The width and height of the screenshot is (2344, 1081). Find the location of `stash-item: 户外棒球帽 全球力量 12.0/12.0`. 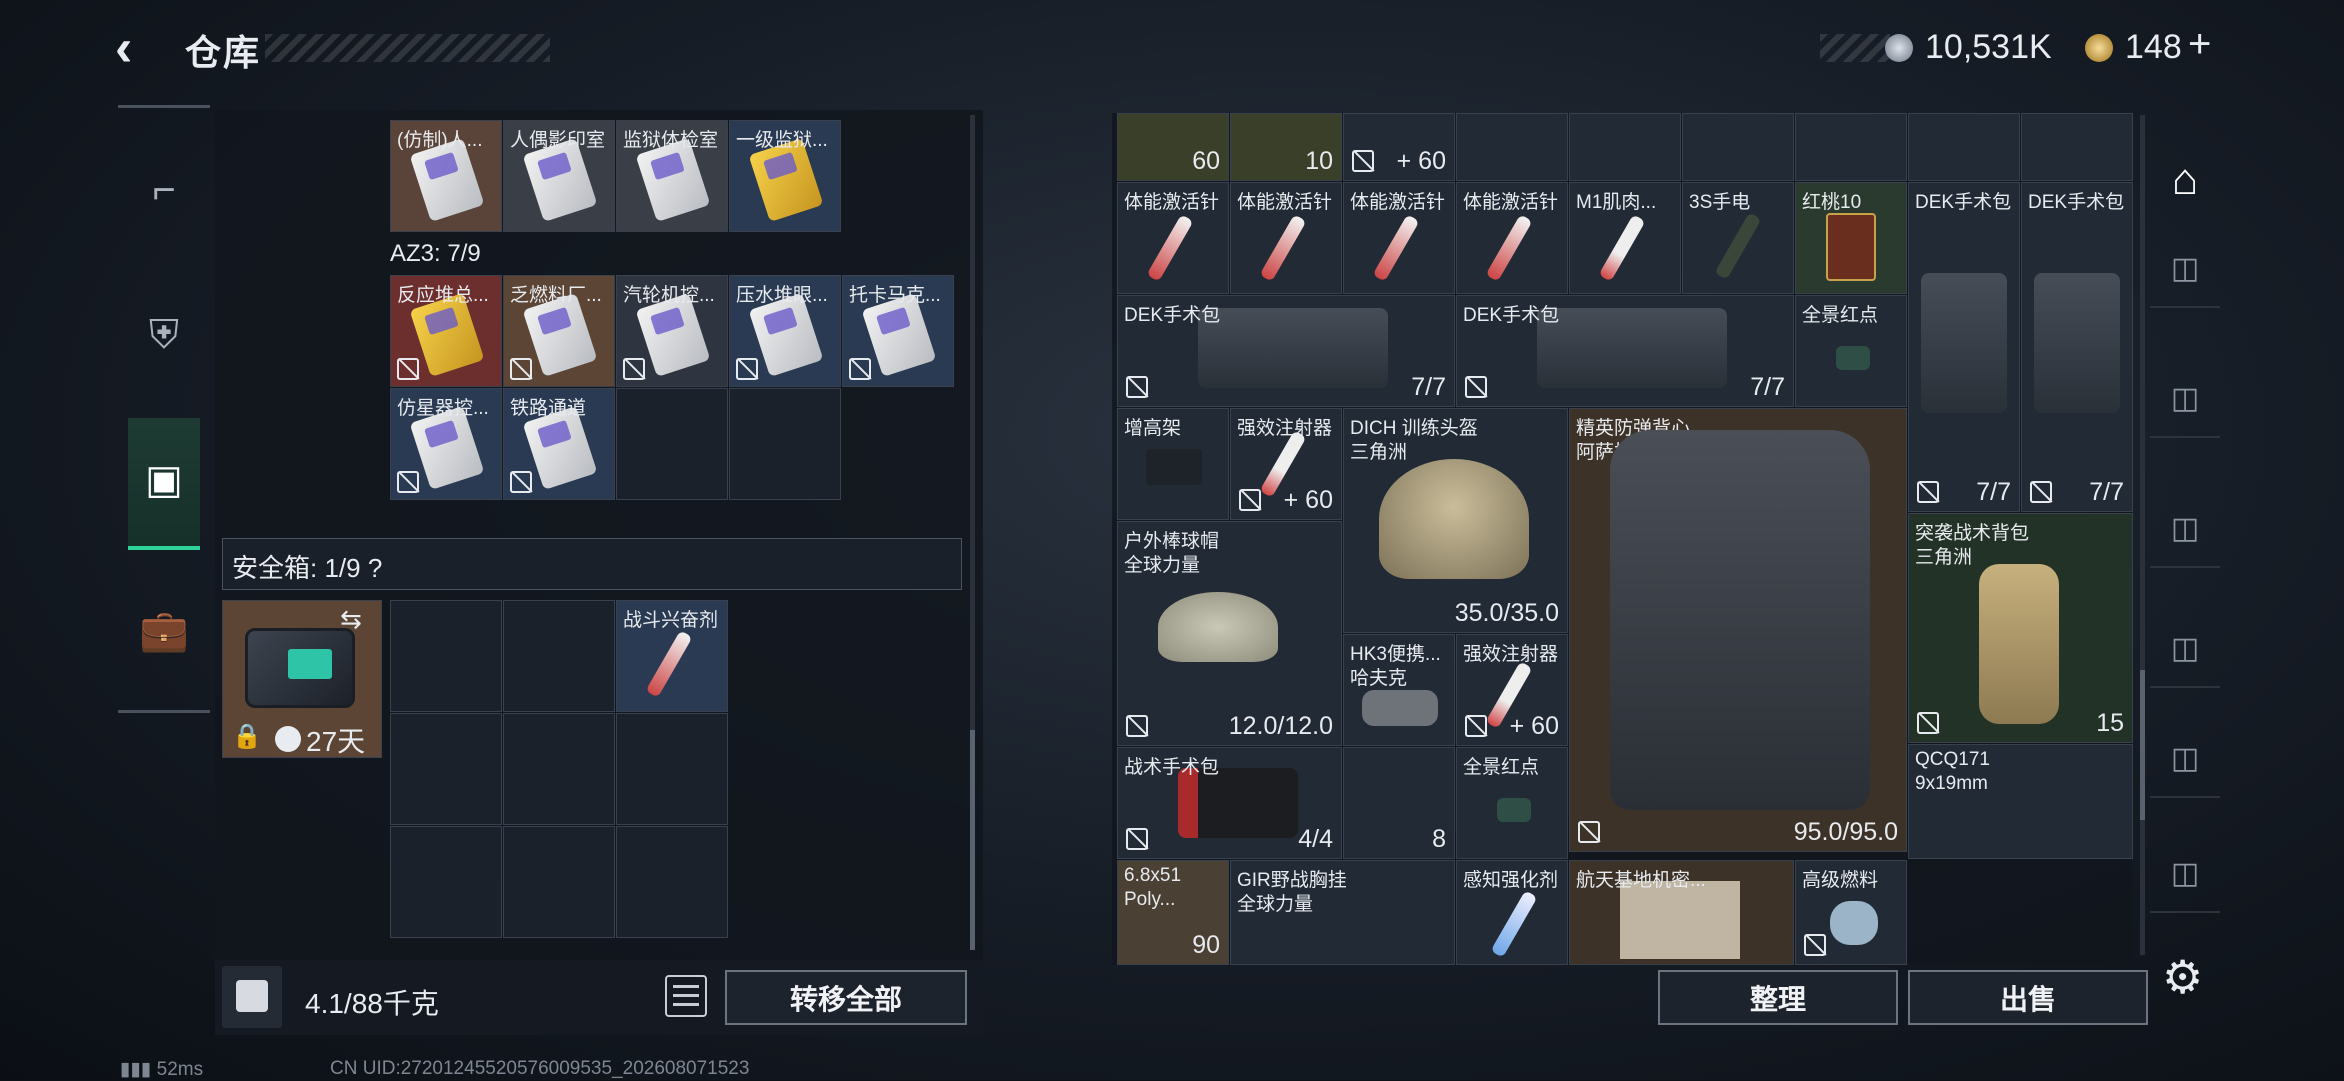

stash-item: 户外棒球帽 全球力量 12.0/12.0 is located at coordinates (1229, 633).